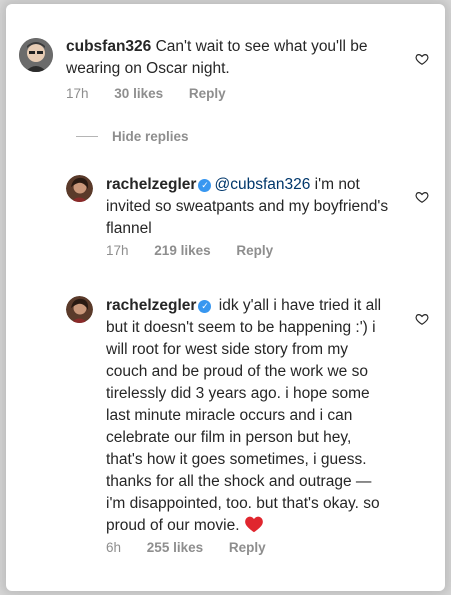 This screenshot has width=451, height=595. I want to click on hide-replies-button: Hide replies, so click(132, 136).